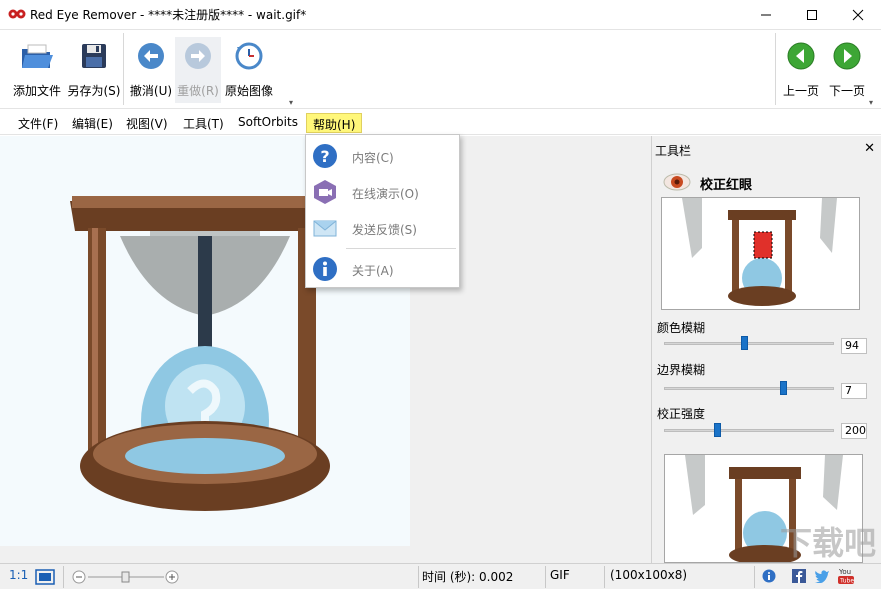  I want to click on next-page-button: 下一页, so click(847, 70).